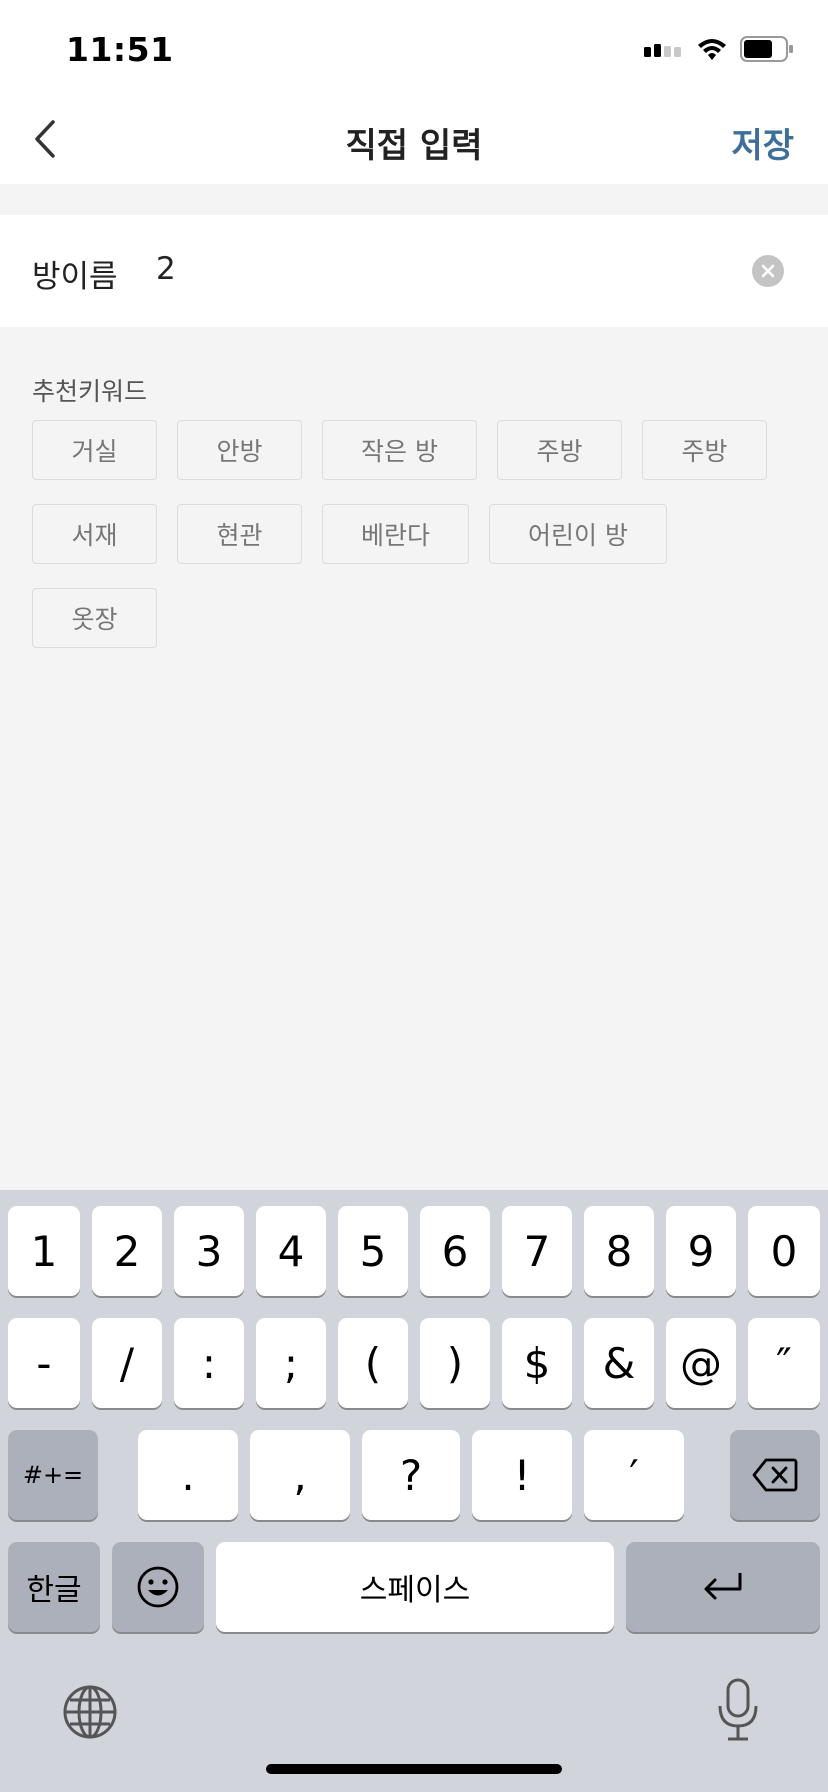 Image resolution: width=828 pixels, height=1792 pixels. What do you see at coordinates (239, 534) in the screenshot?
I see `keyword-chip: 현관` at bounding box center [239, 534].